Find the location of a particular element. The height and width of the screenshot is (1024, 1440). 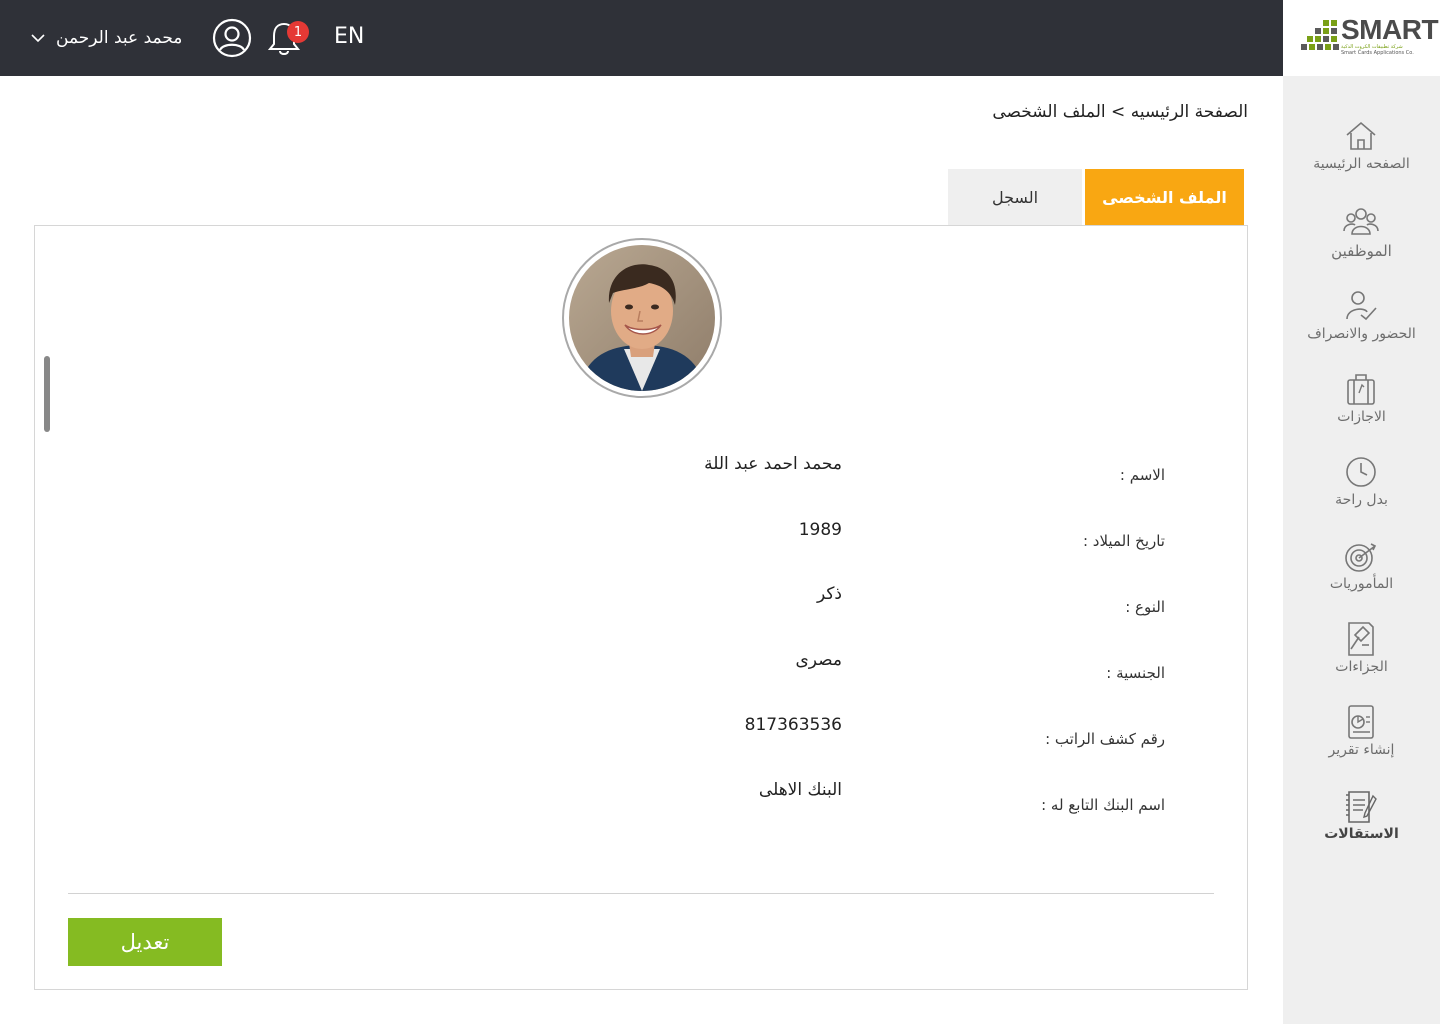

language-toggle: EN is located at coordinates (349, 36).